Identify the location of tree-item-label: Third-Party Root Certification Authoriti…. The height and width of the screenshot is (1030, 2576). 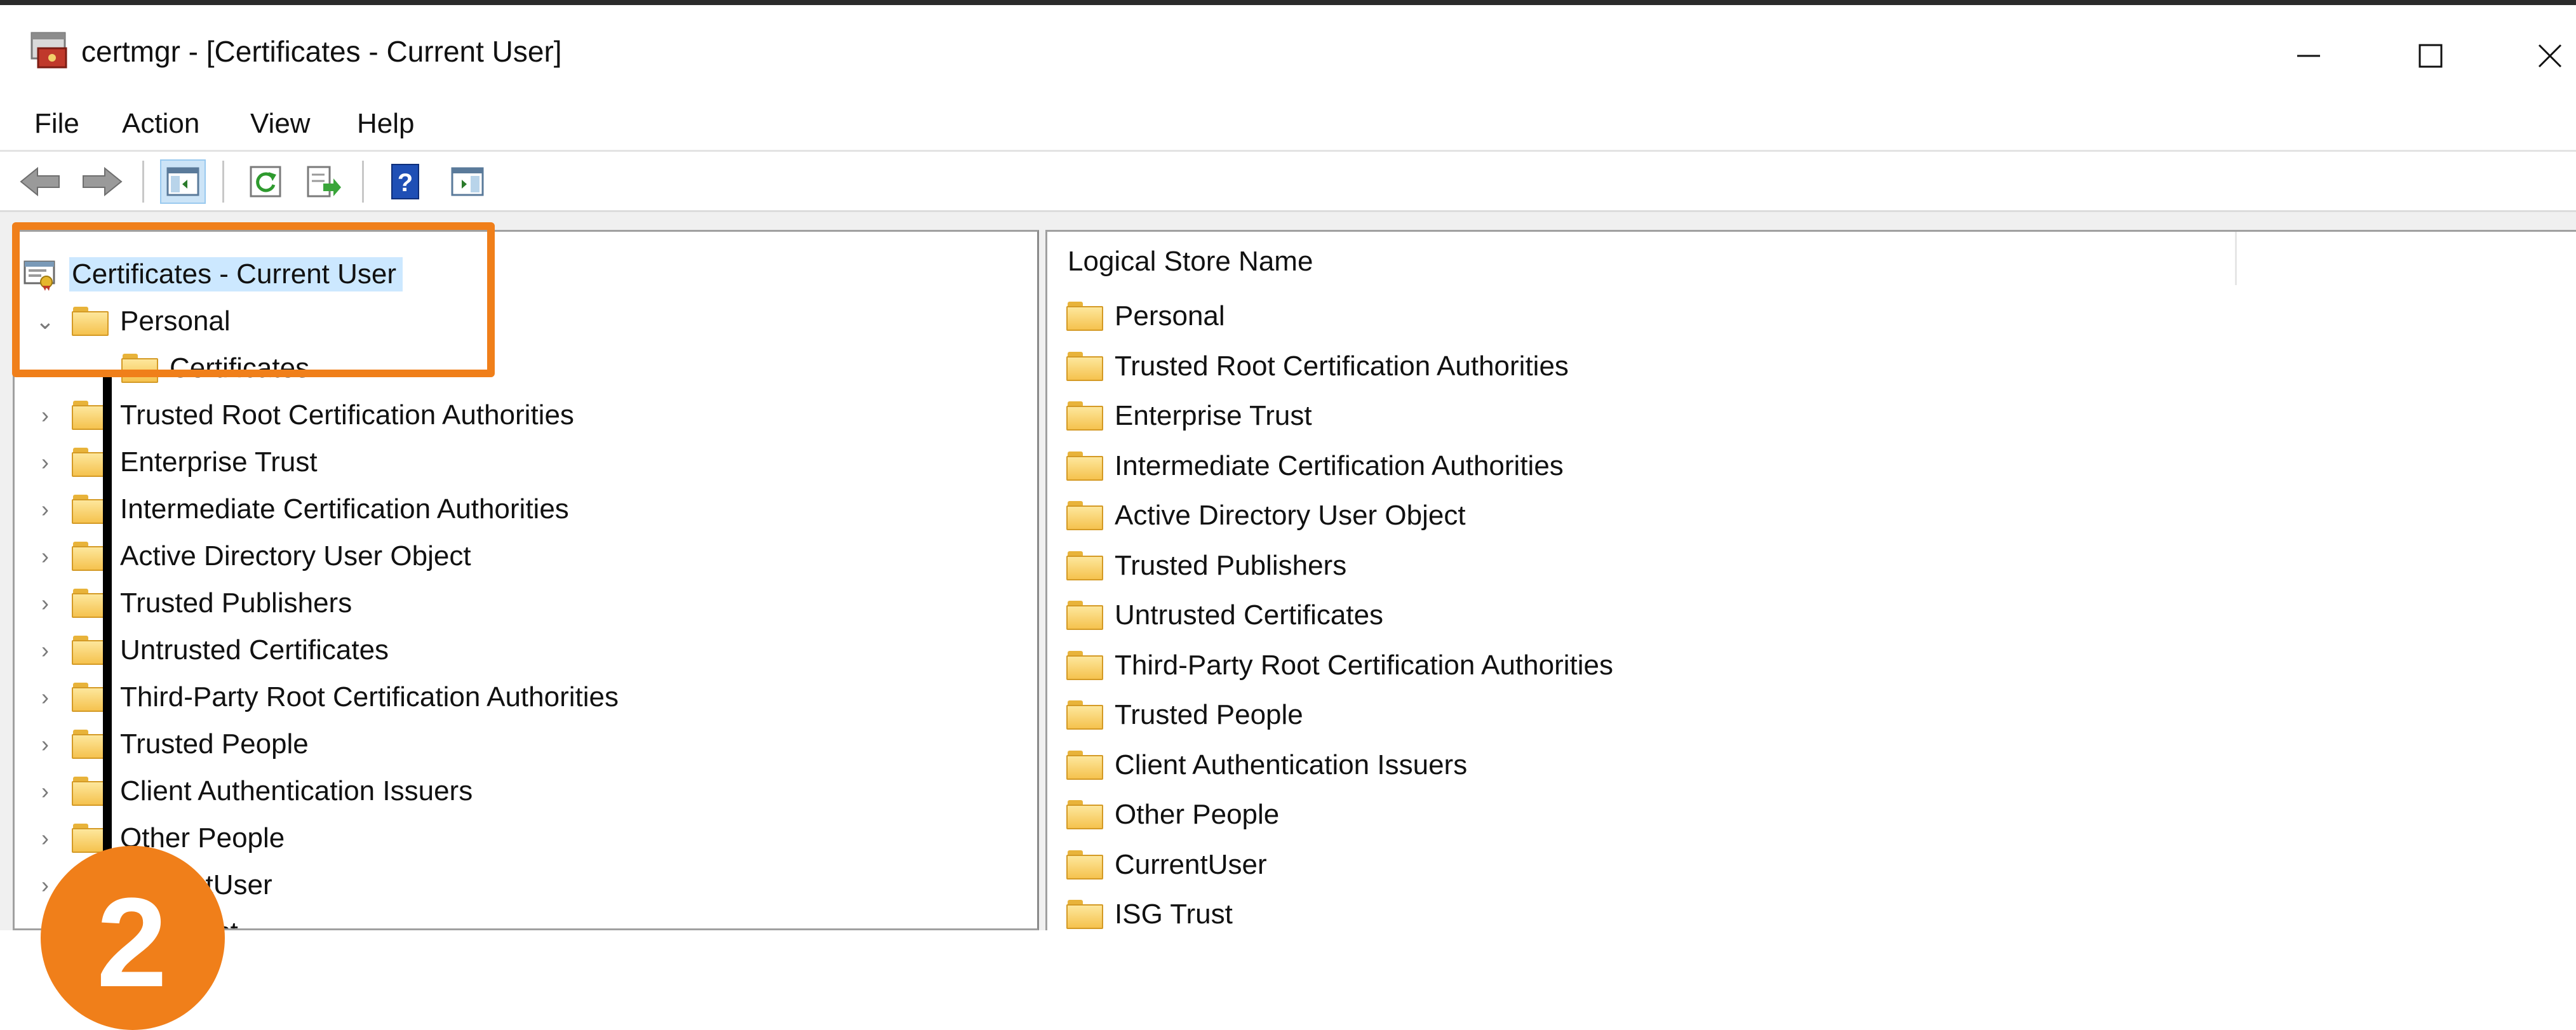
(369, 696).